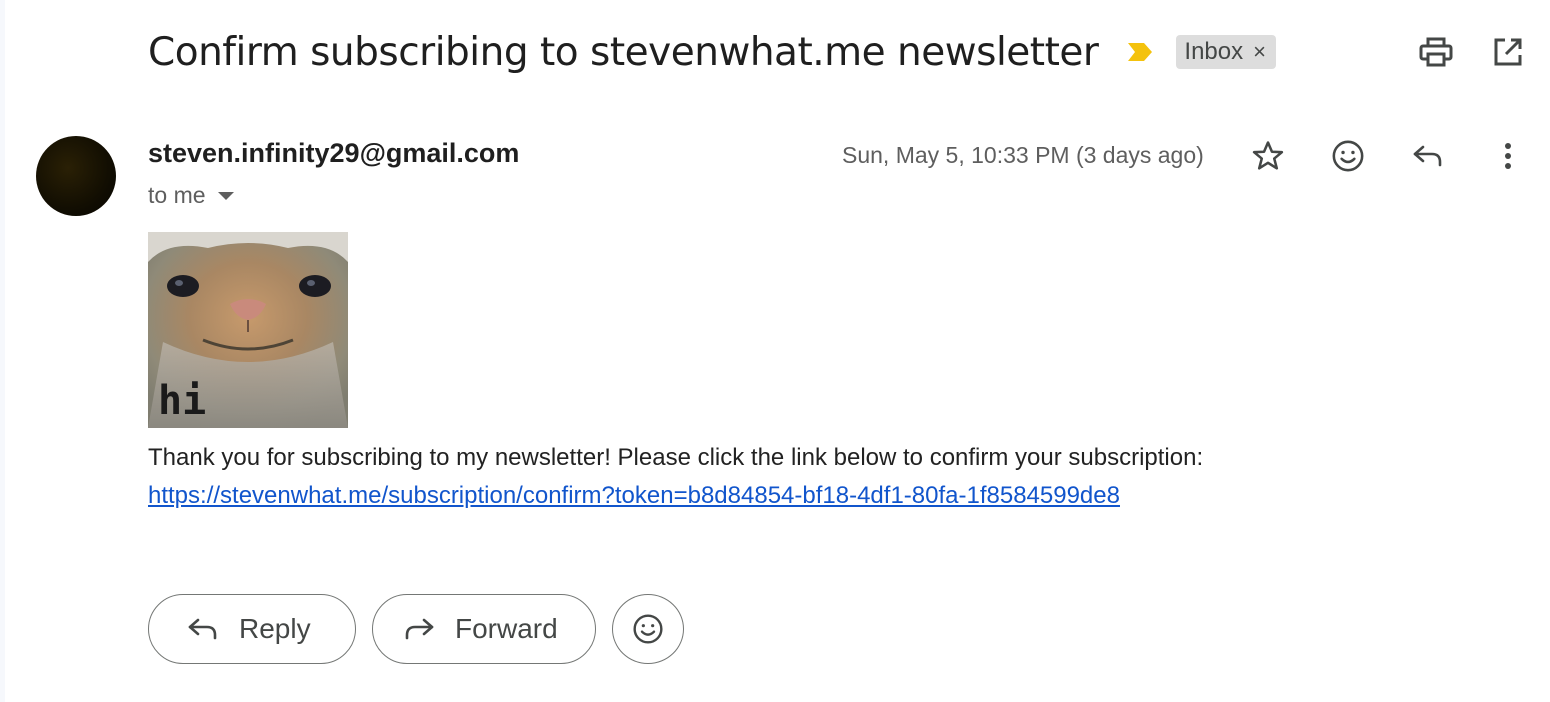  What do you see at coordinates (1508, 156) in the screenshot?
I see `more-vert-icon` at bounding box center [1508, 156].